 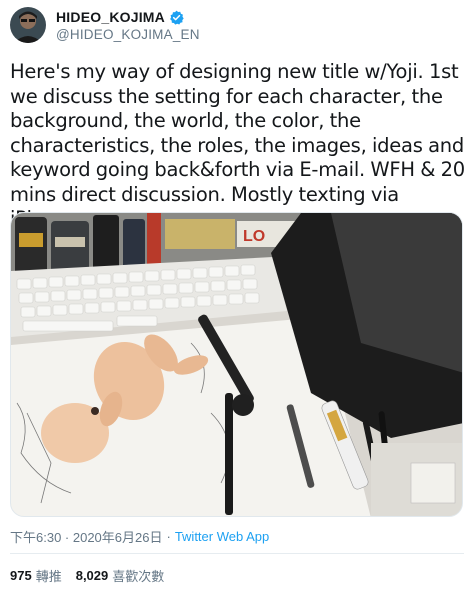 What do you see at coordinates (138, 576) in the screenshot?
I see `likes-label: 喜歡次數` at bounding box center [138, 576].